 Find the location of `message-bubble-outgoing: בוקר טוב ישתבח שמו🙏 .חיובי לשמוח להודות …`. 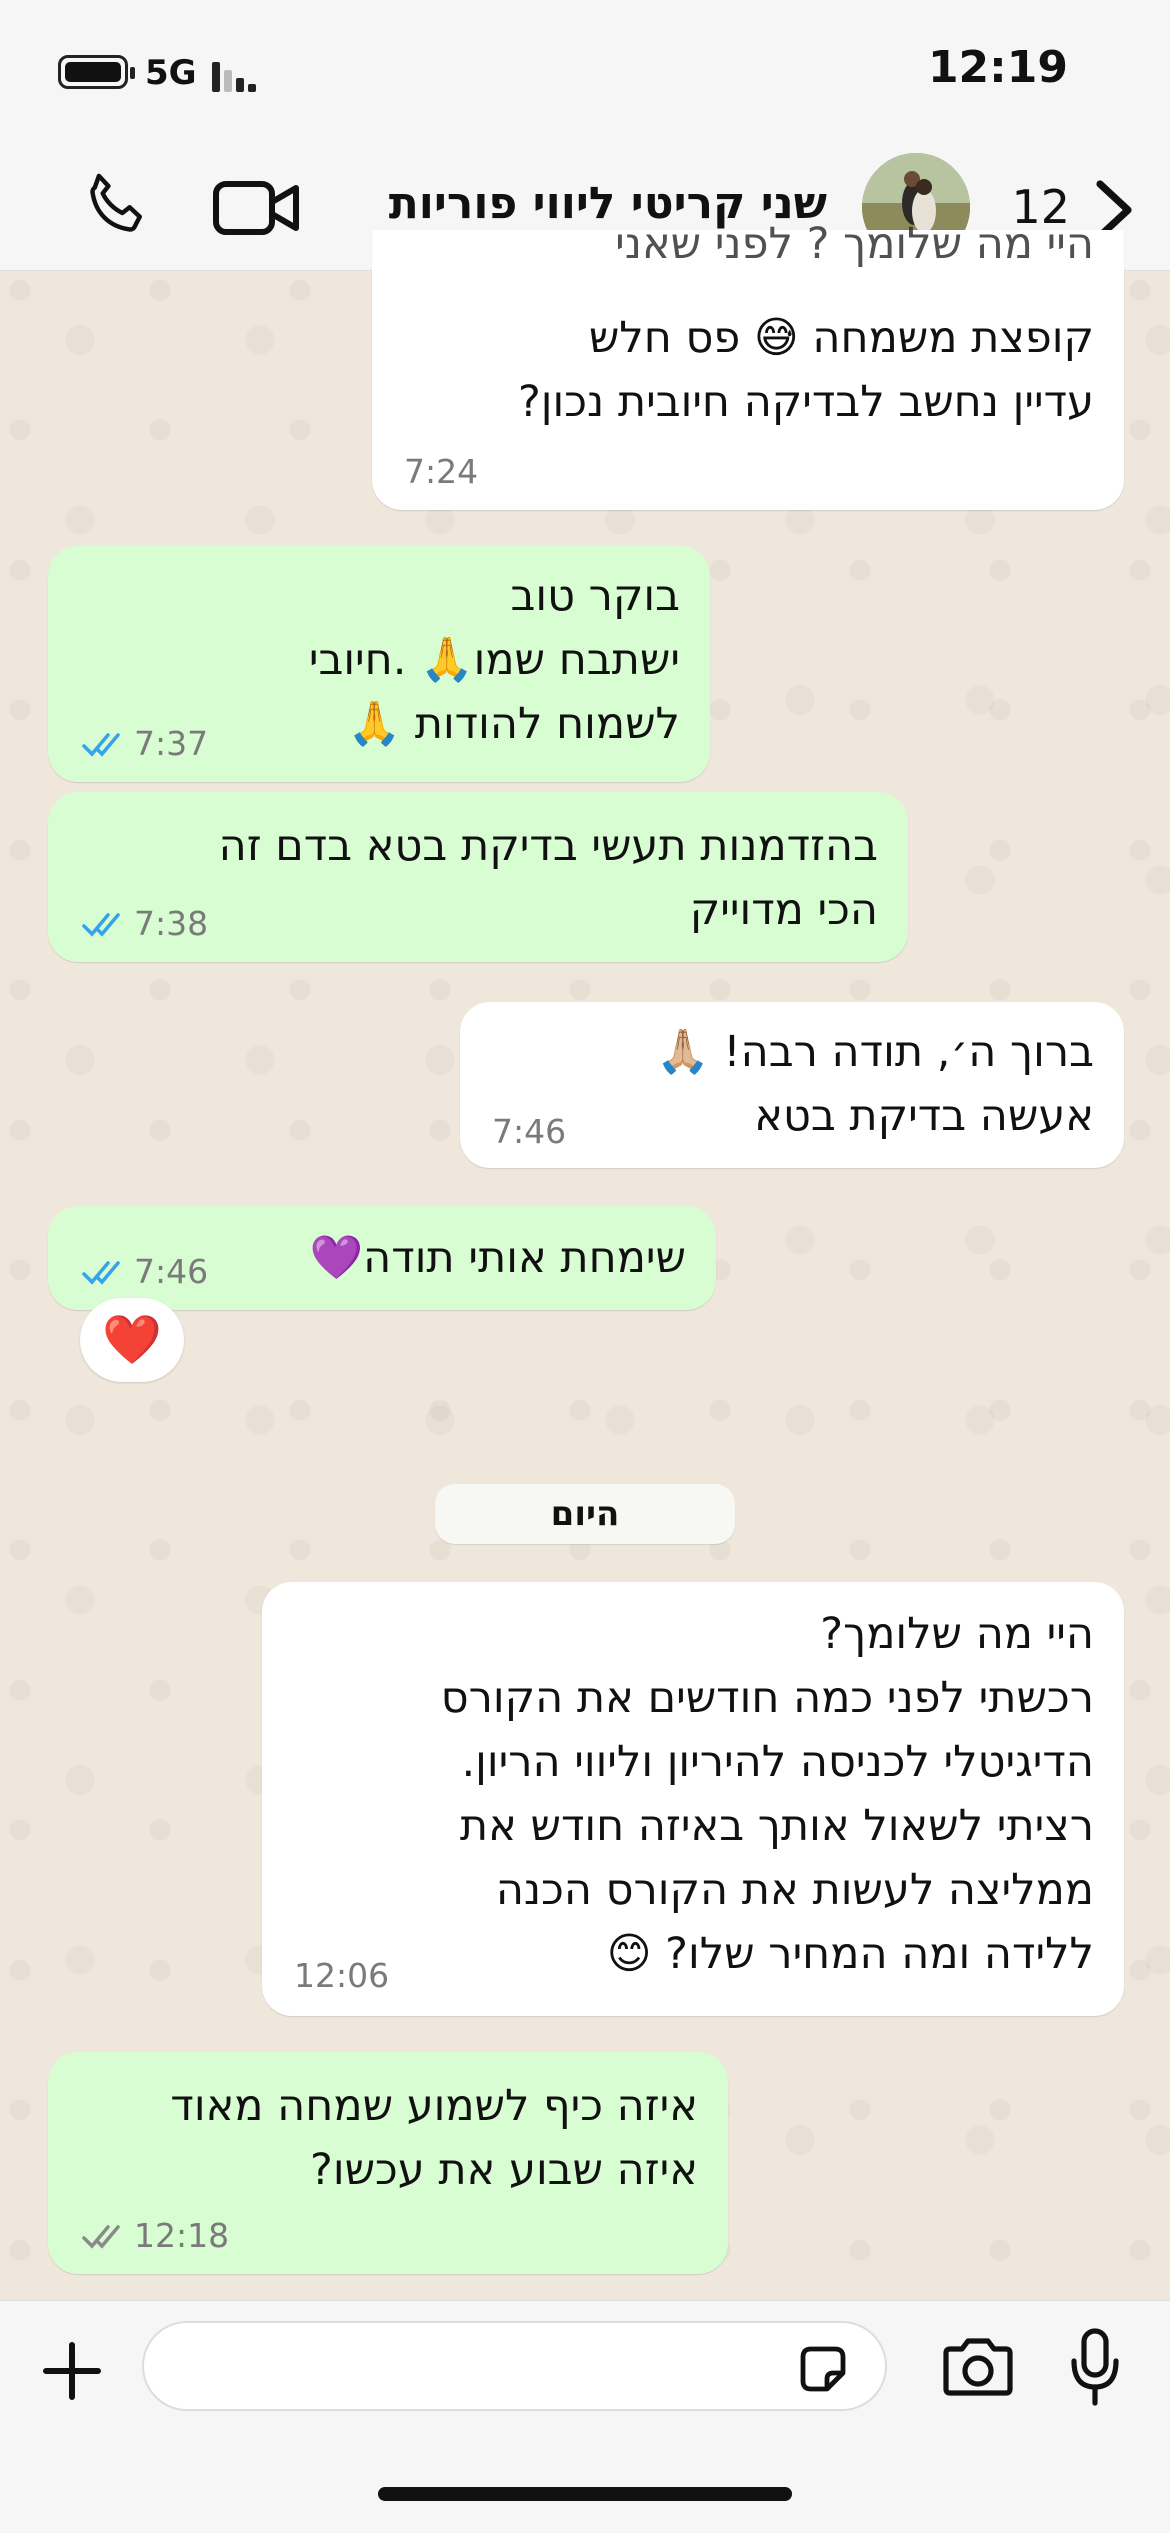

message-bubble-outgoing: בוקר טוב ישתבח שמו🙏 .חיובי לשמוח להודות … is located at coordinates (379, 664).